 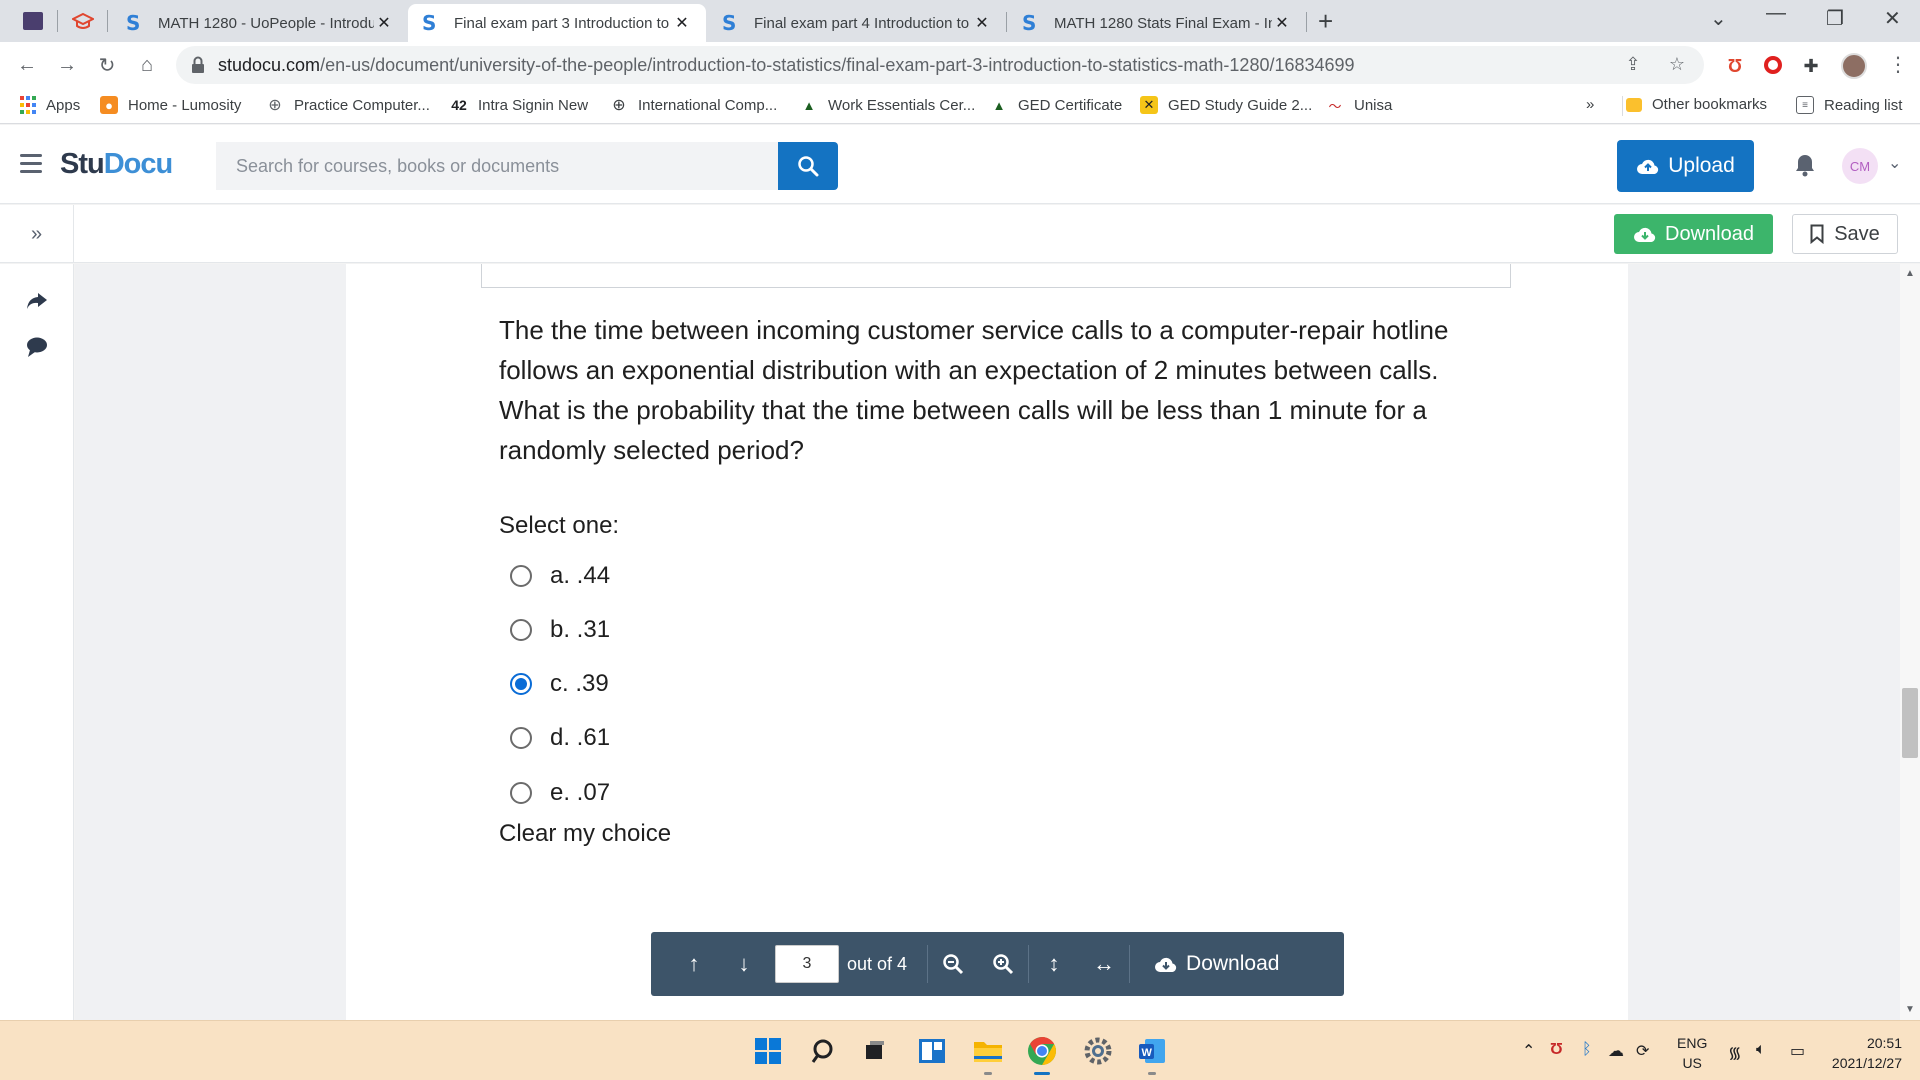 I want to click on start-button, so click(x=768, y=1051).